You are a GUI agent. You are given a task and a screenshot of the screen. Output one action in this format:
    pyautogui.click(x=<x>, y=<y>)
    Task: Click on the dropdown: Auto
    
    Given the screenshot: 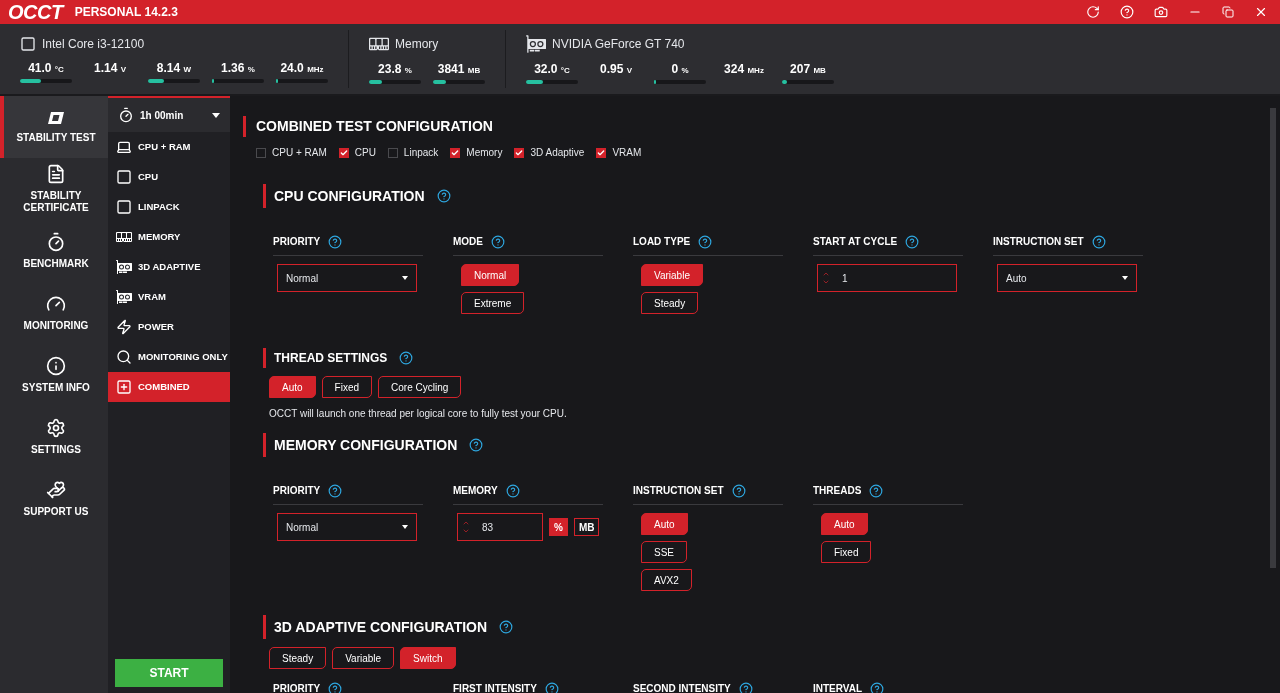 What is the action you would take?
    pyautogui.click(x=1067, y=278)
    